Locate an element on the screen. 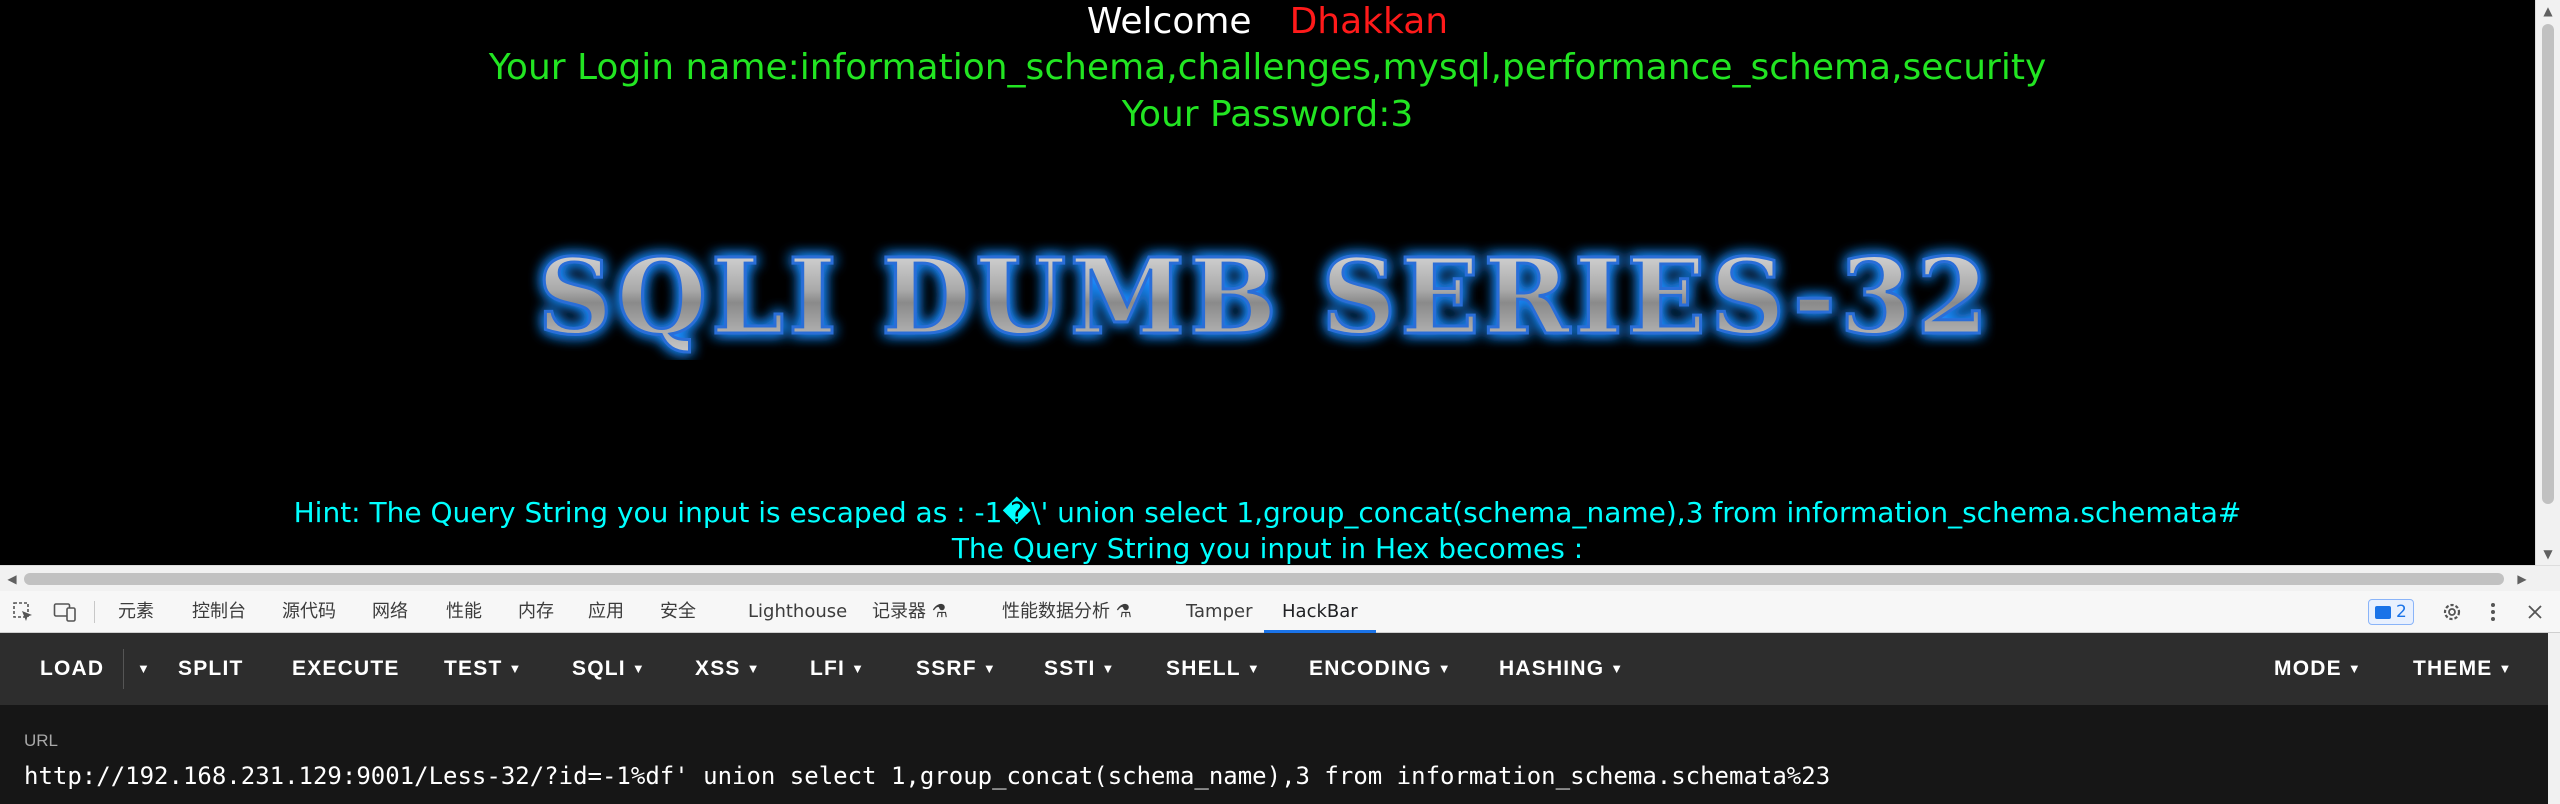 This screenshot has height=804, width=2560. test-label: TEST is located at coordinates (473, 668).